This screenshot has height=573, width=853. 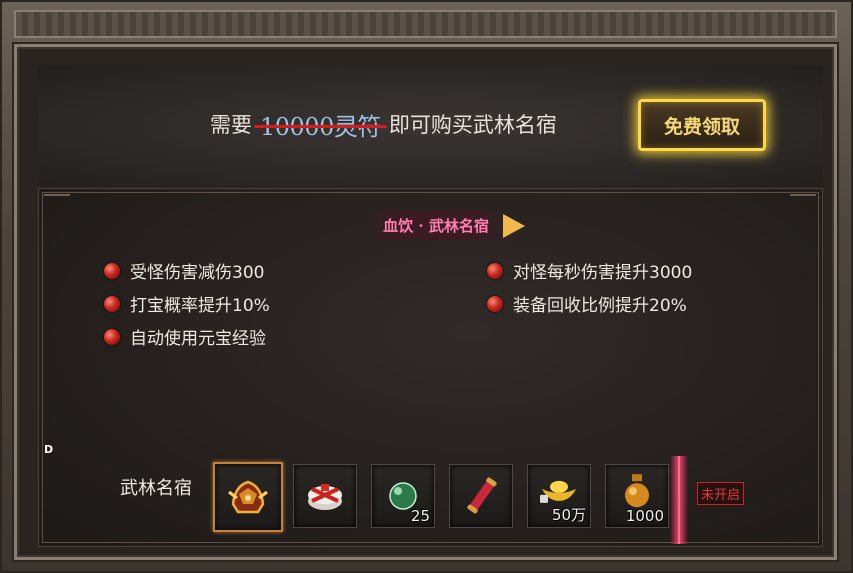 I want to click on perk-item: 自动使用元宝经验, so click(x=185, y=336).